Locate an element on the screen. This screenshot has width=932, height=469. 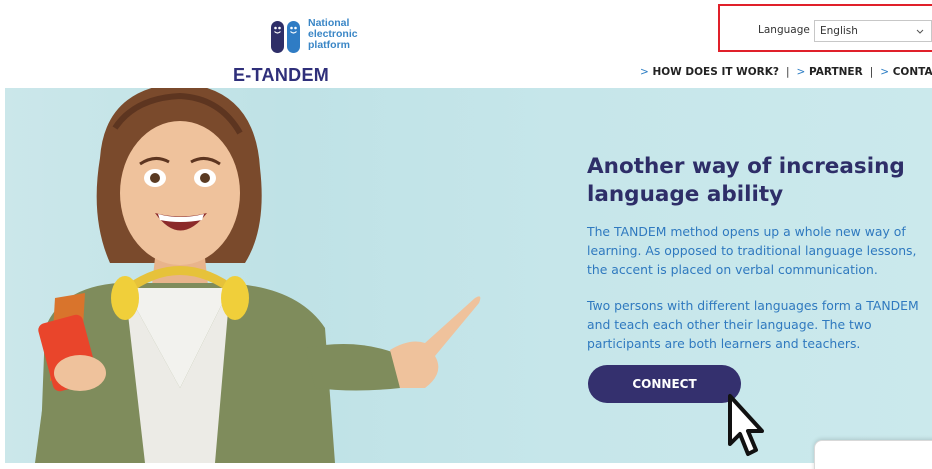
site-logo: National electronic platform E-TANDEM is located at coordinates (297, 50).